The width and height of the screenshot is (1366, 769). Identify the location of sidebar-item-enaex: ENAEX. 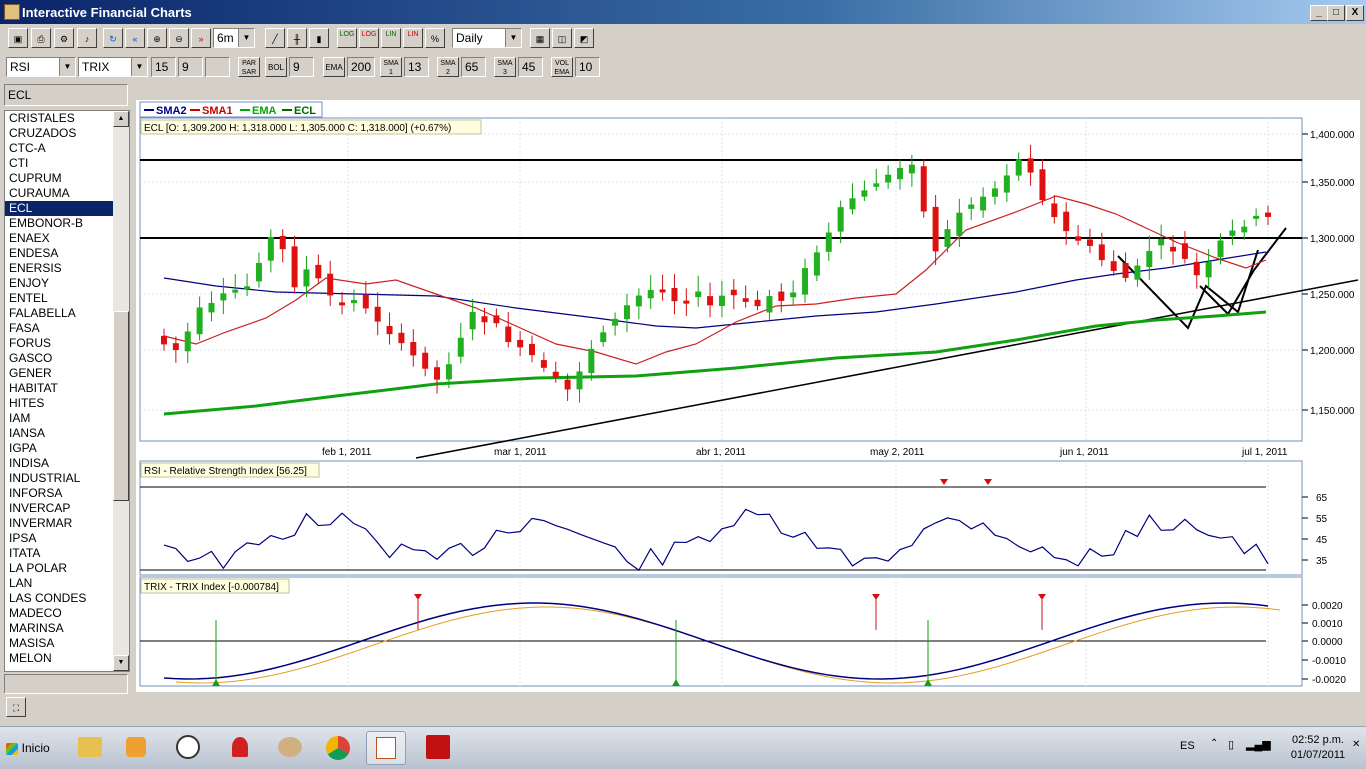
(59, 238).